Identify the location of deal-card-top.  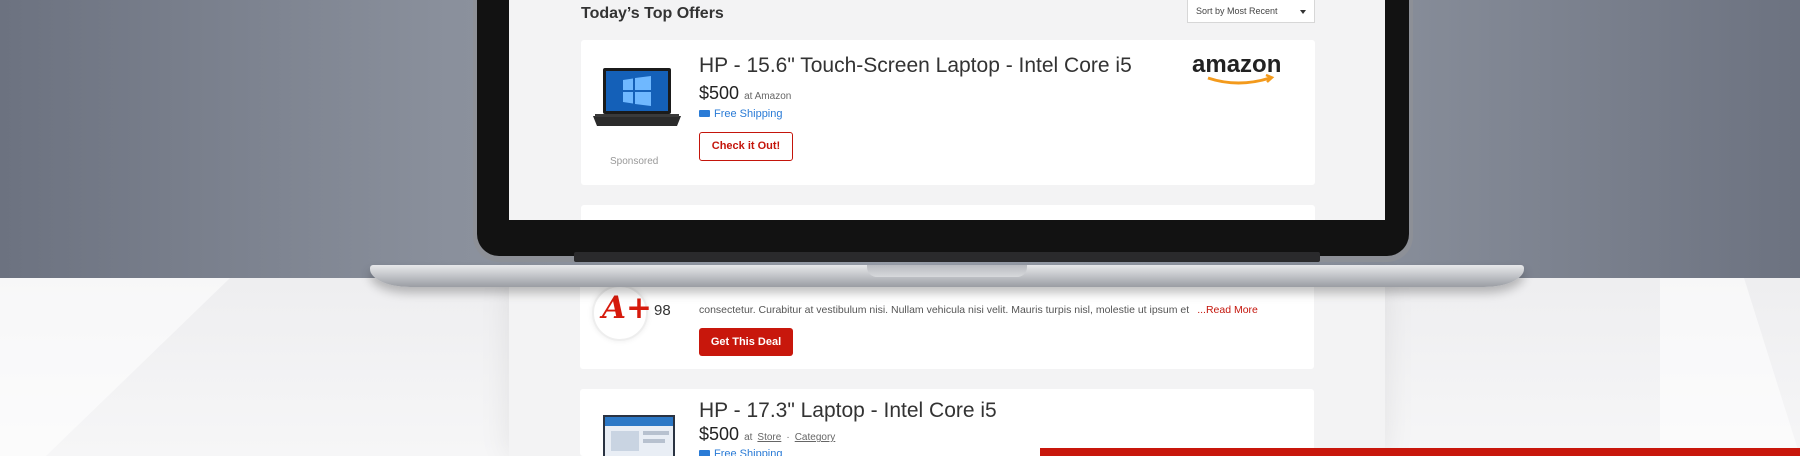
(948, 212).